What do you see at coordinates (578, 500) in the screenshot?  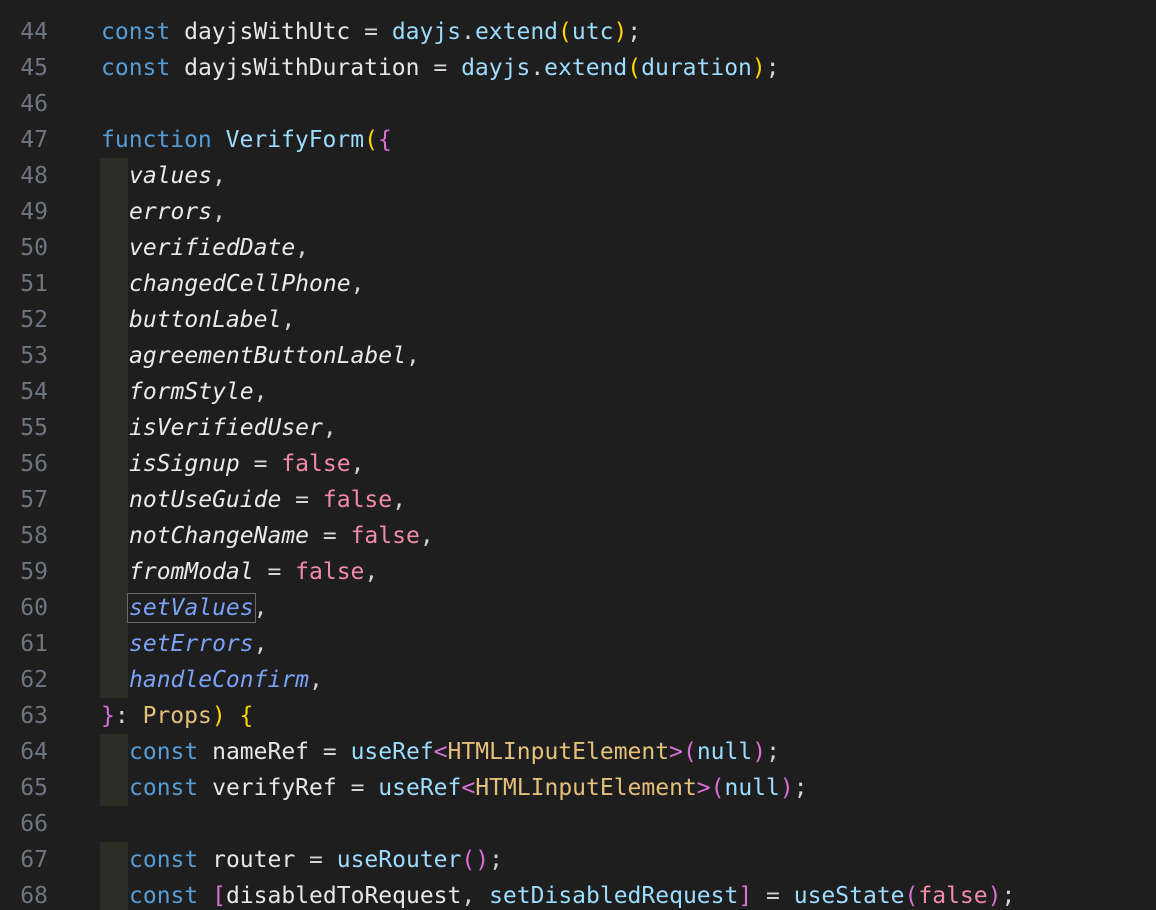 I see `code-line: 57 notUseGuide = false,` at bounding box center [578, 500].